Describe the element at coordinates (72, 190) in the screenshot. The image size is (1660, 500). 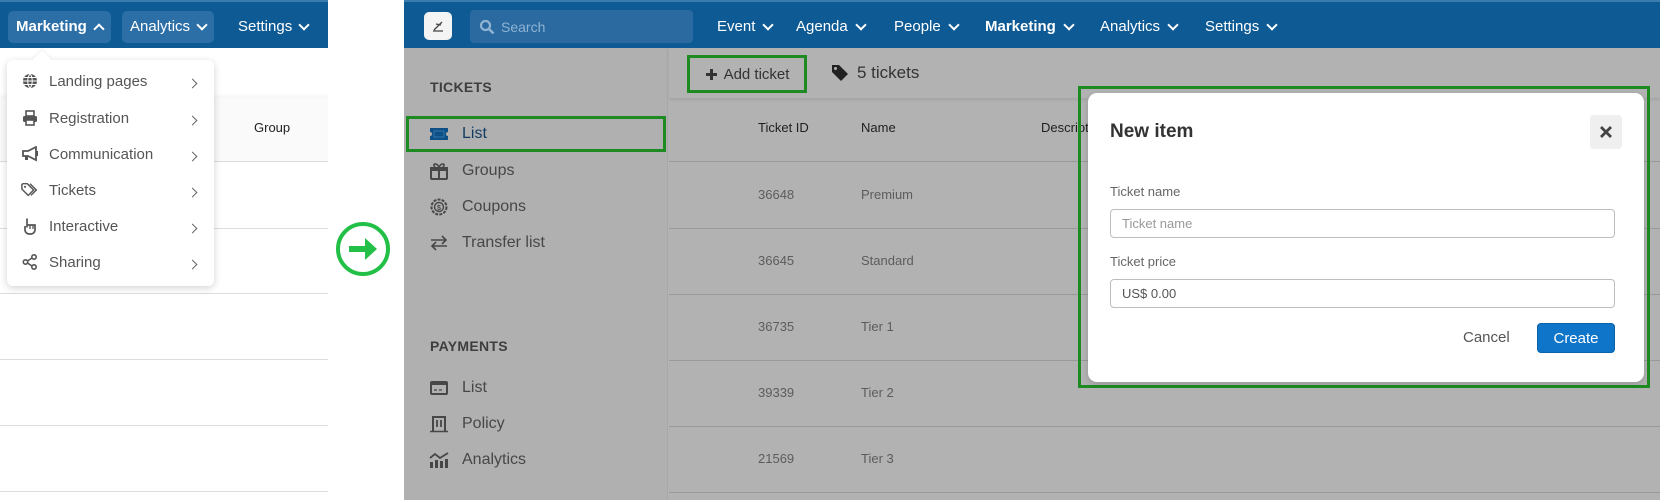
I see `menu-item-label: Tickets` at that location.